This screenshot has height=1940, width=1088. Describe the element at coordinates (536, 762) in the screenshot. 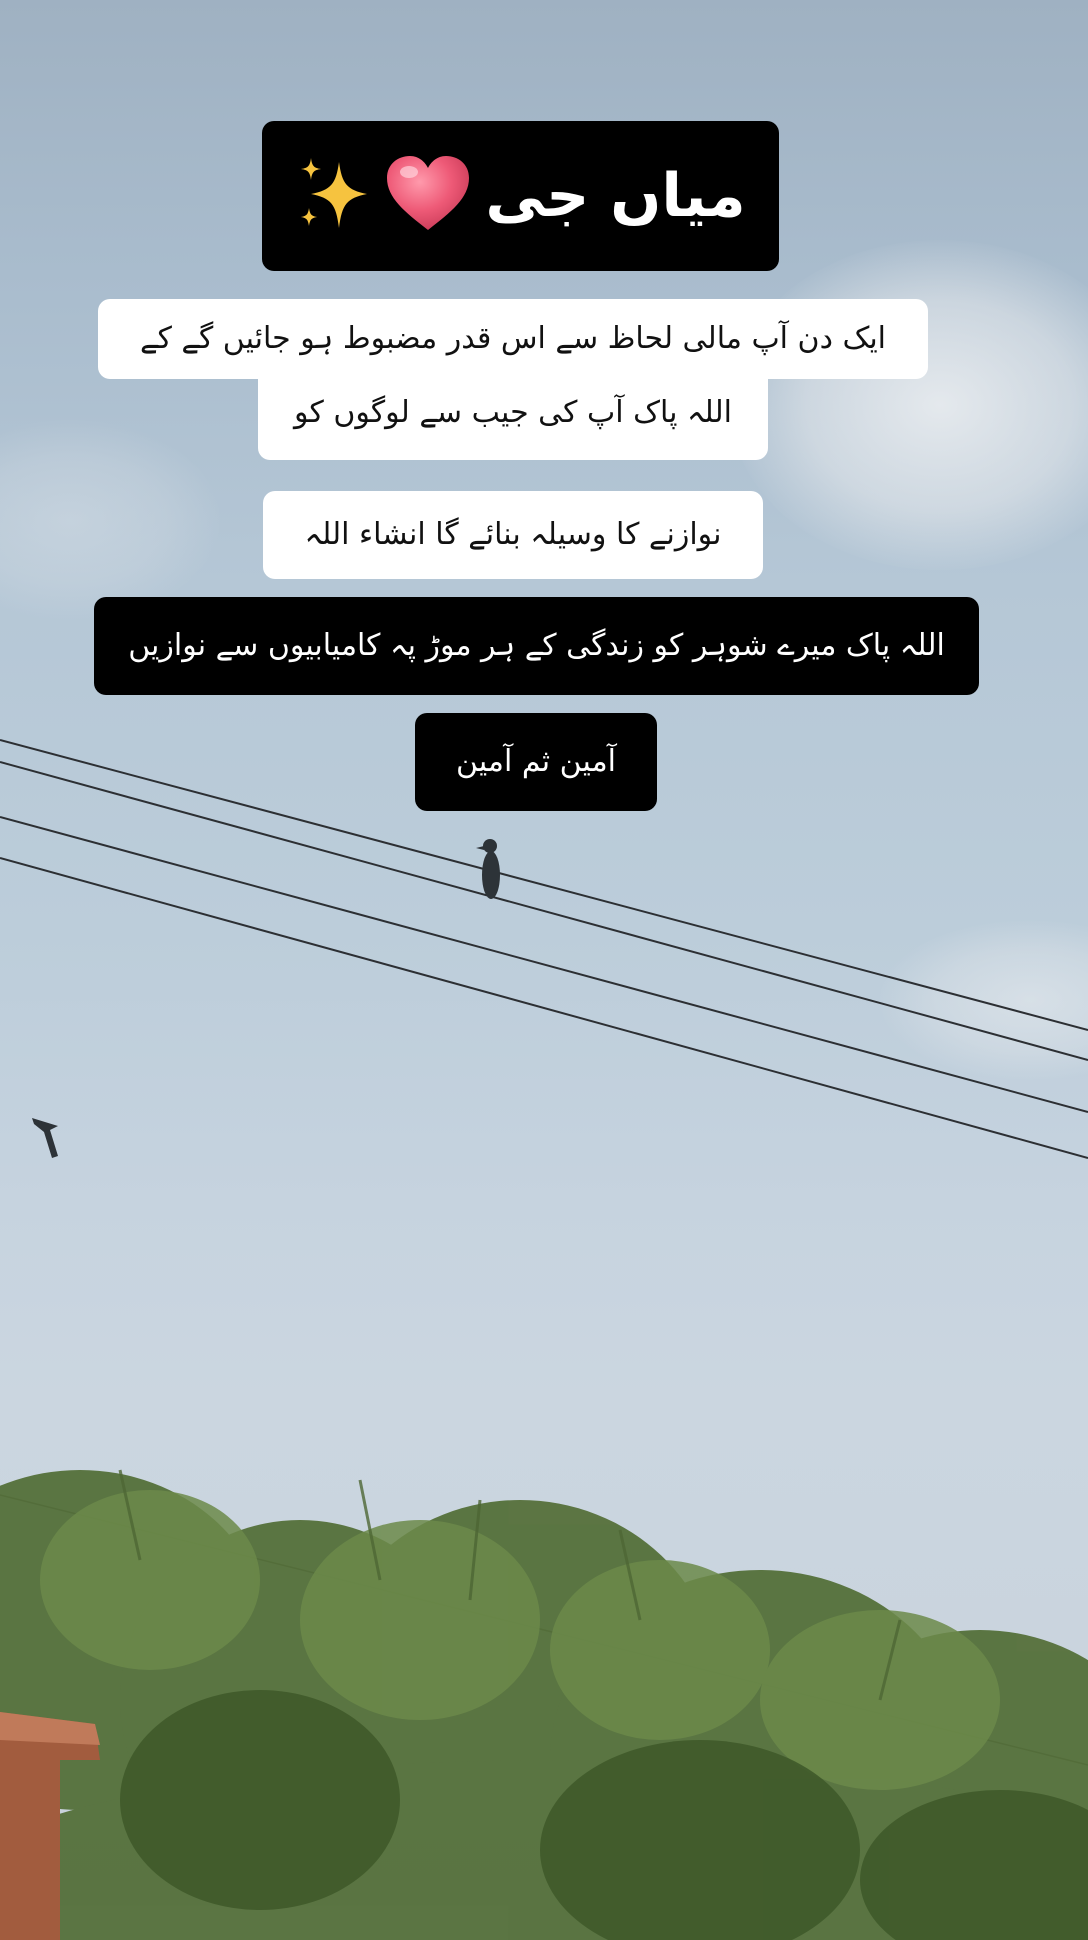

I see `caption-line-5: آمین ثم آمین` at that location.